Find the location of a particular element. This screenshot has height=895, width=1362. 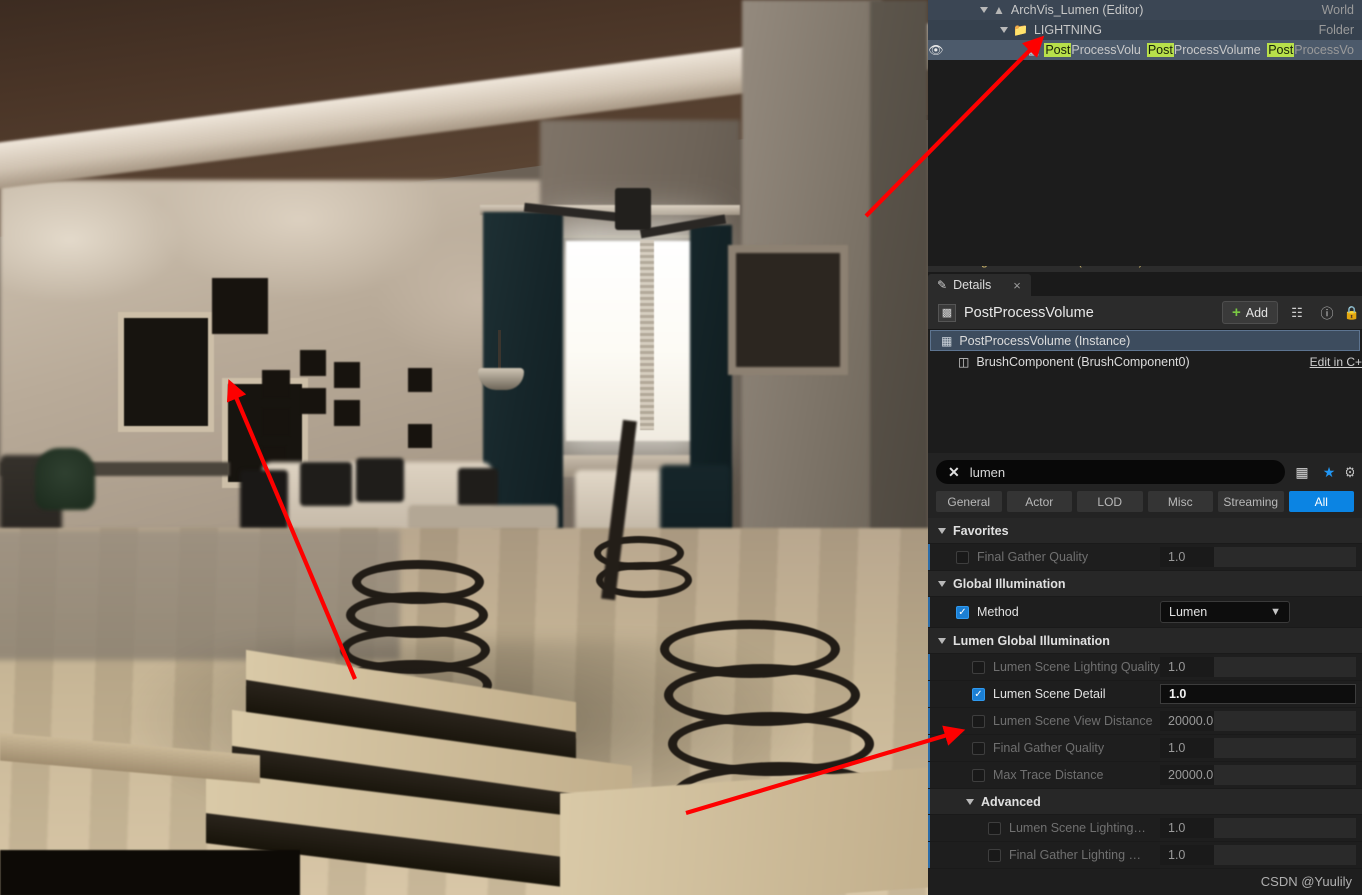

clear-search-icon: ✕ is located at coordinates (954, 472).